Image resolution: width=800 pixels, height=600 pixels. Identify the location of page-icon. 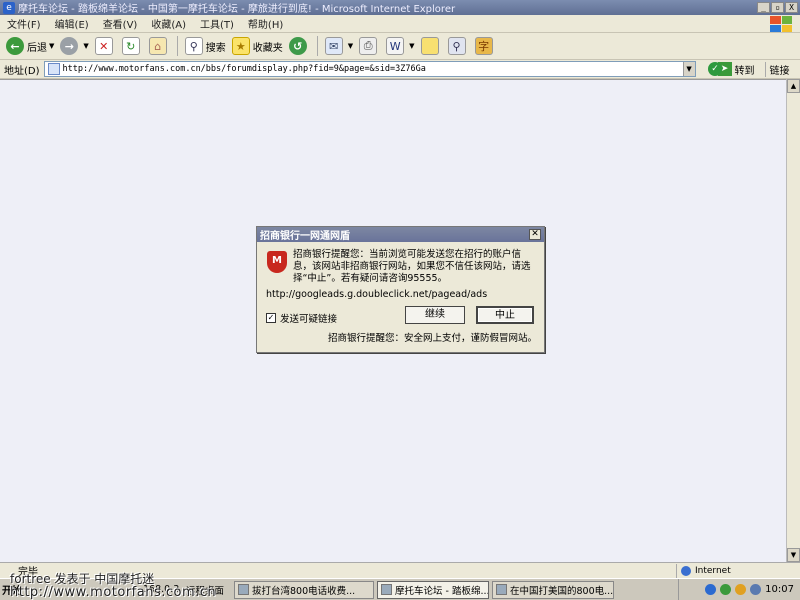
(53, 69).